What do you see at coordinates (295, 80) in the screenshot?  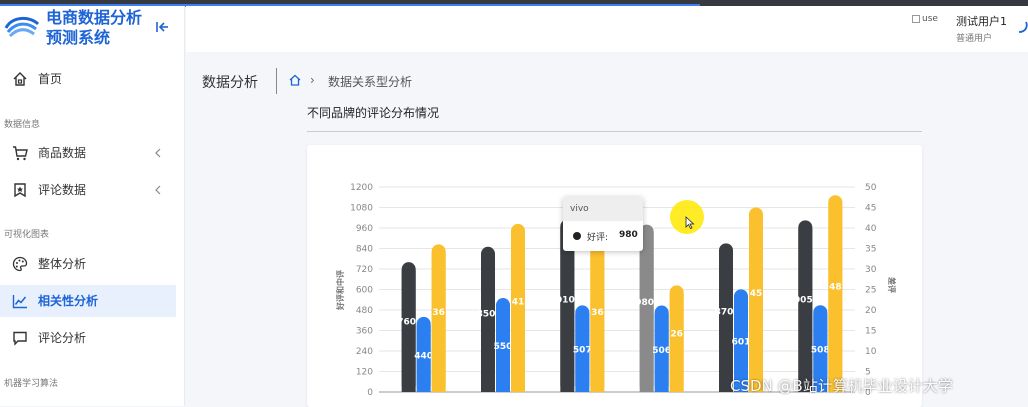 I see `breadcrumb-home-icon` at bounding box center [295, 80].